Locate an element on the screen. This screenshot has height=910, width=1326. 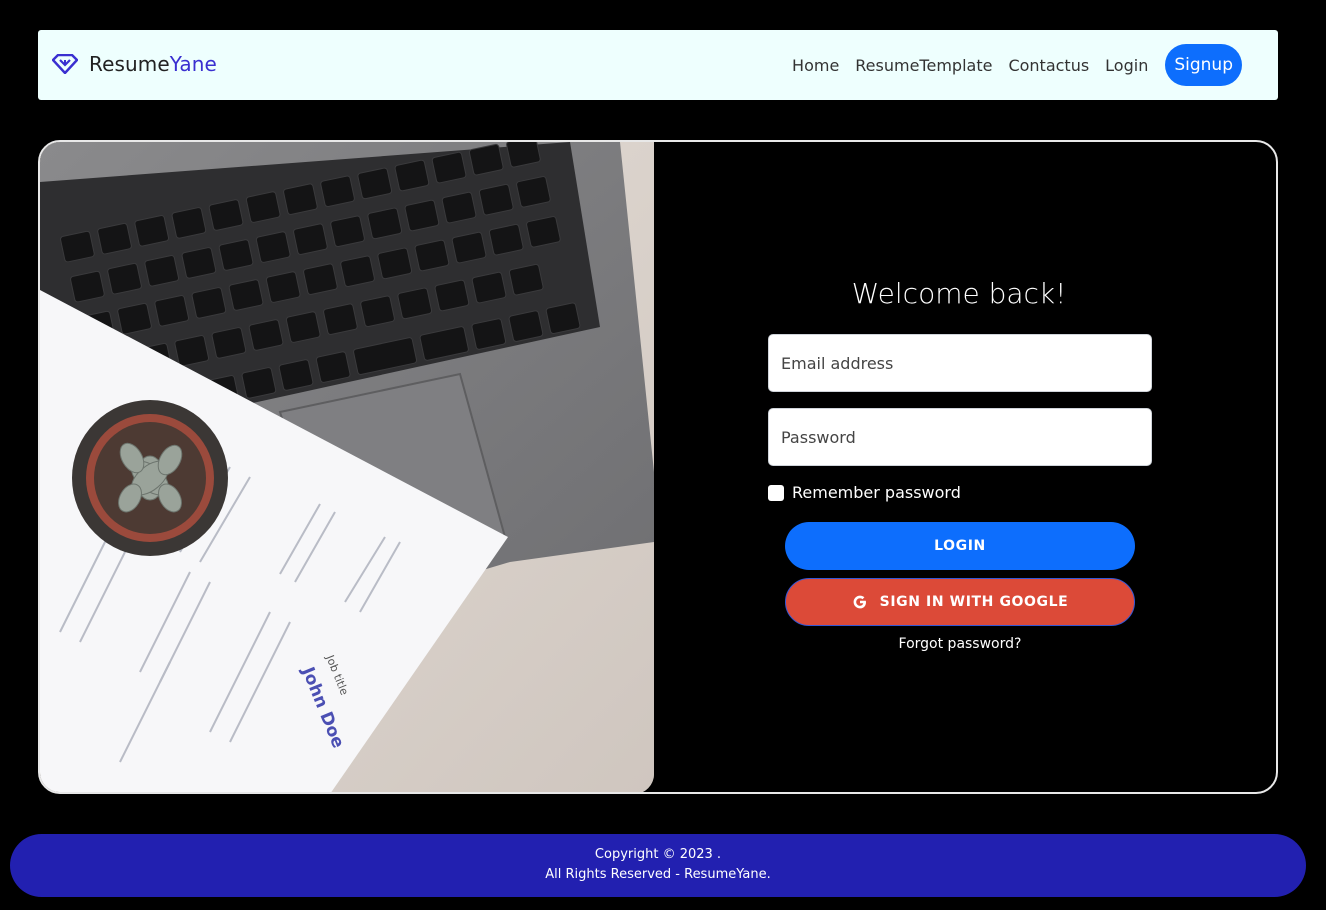
google-button-label: SIGN IN WITH GOOGLE is located at coordinates (974, 602).